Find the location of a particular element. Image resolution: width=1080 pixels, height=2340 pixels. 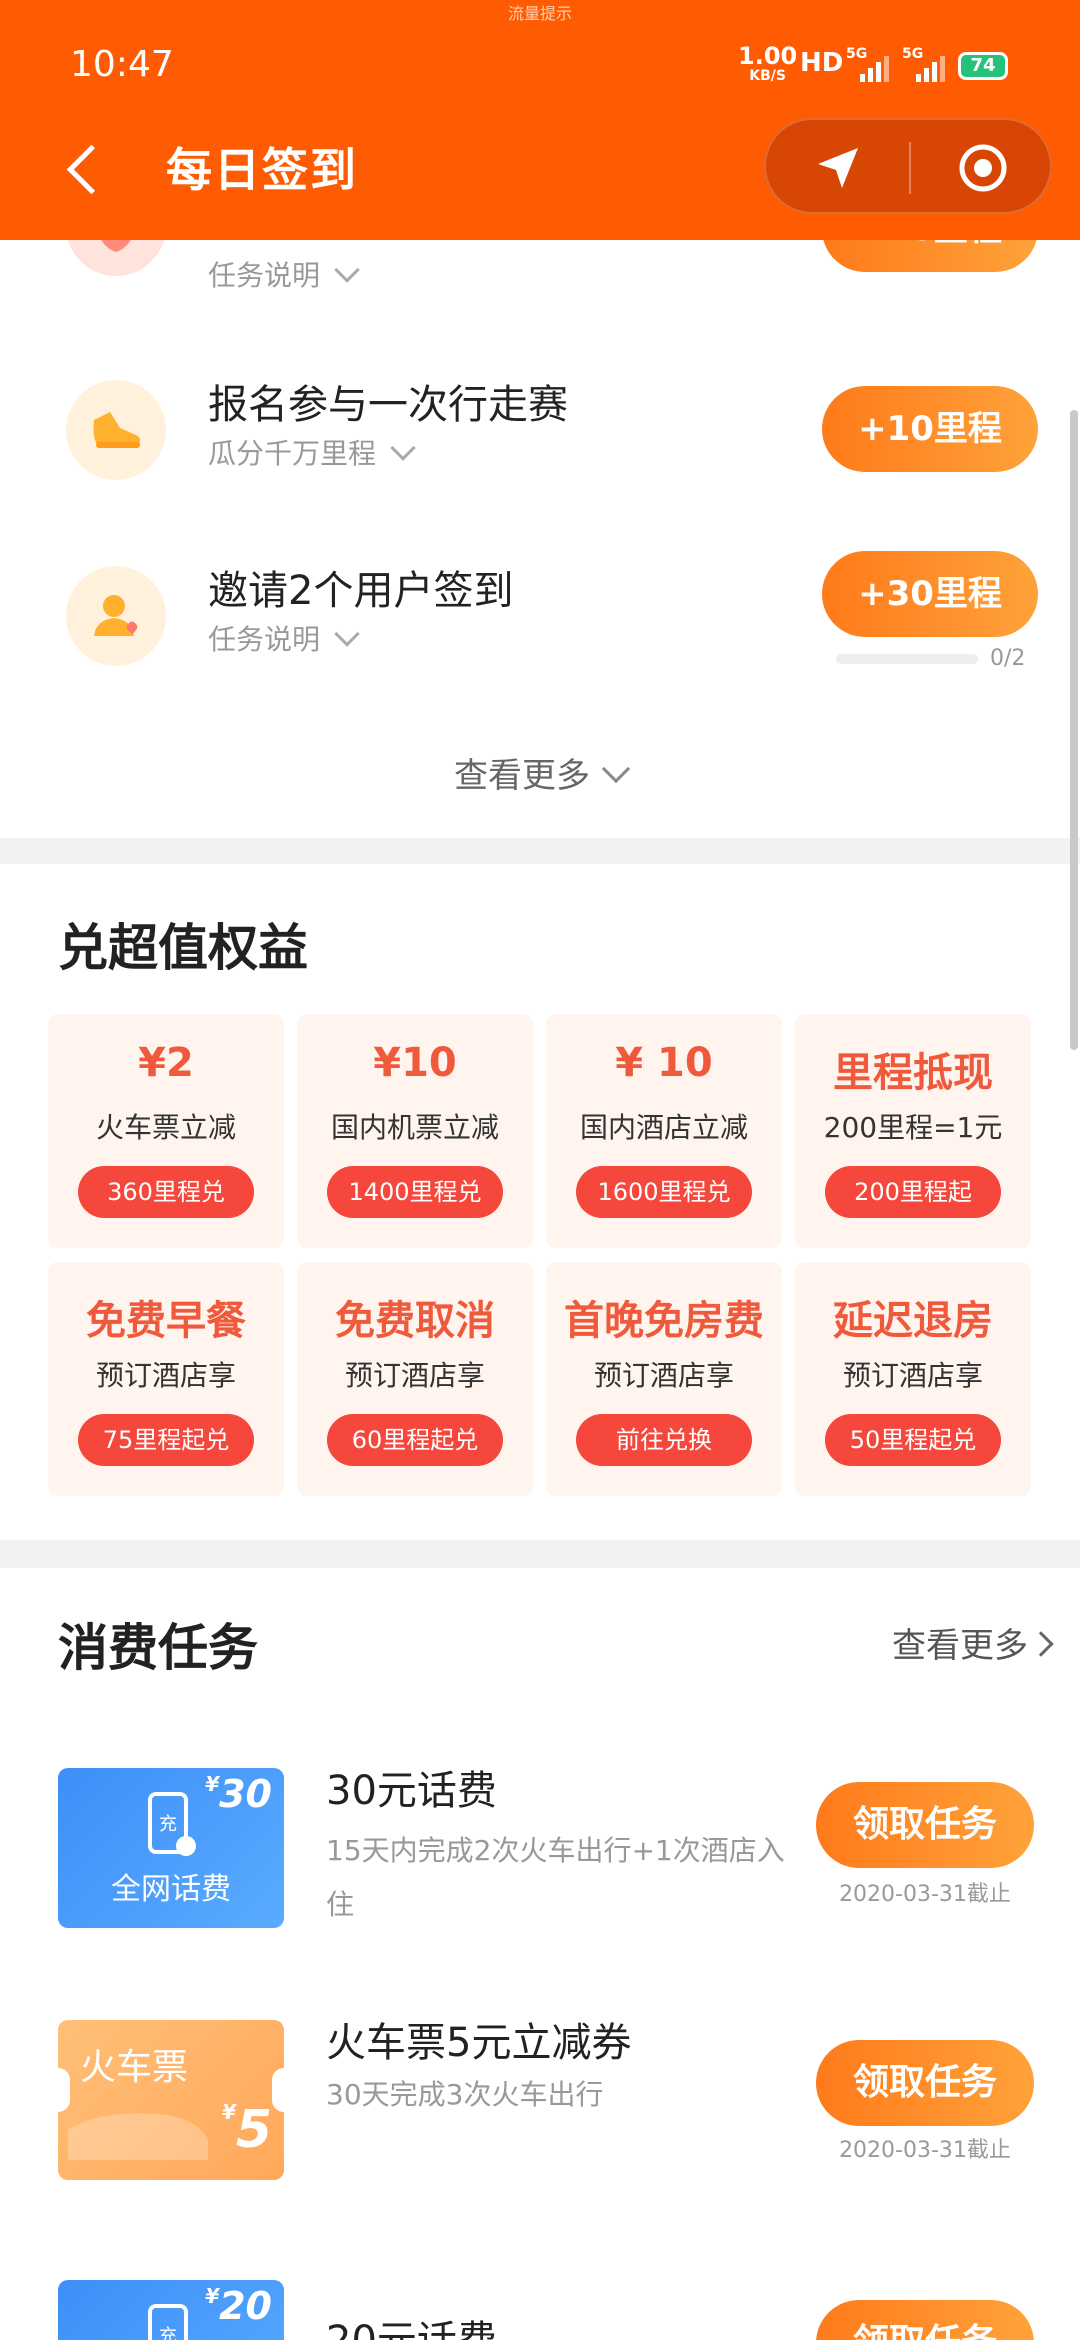

nav-bar: 每日签到 is located at coordinates (540, 175).